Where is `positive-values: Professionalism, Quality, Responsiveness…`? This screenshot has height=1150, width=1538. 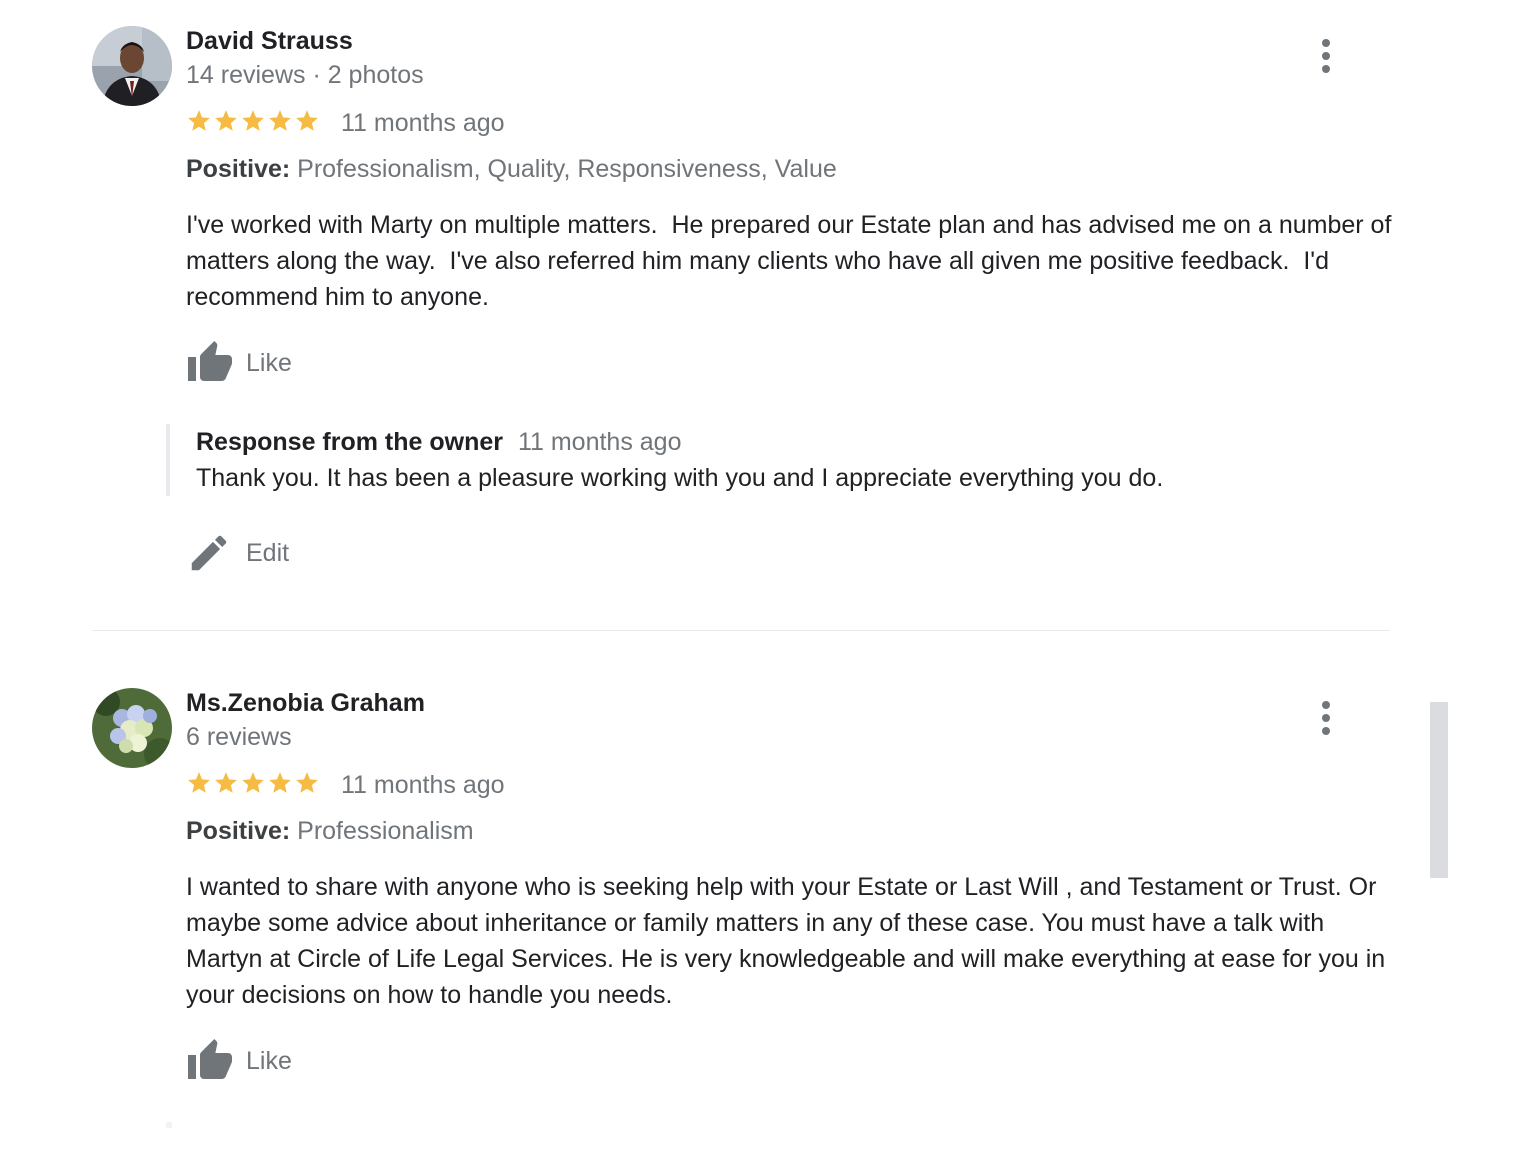
positive-values: Professionalism, Quality, Responsiveness… is located at coordinates (567, 169).